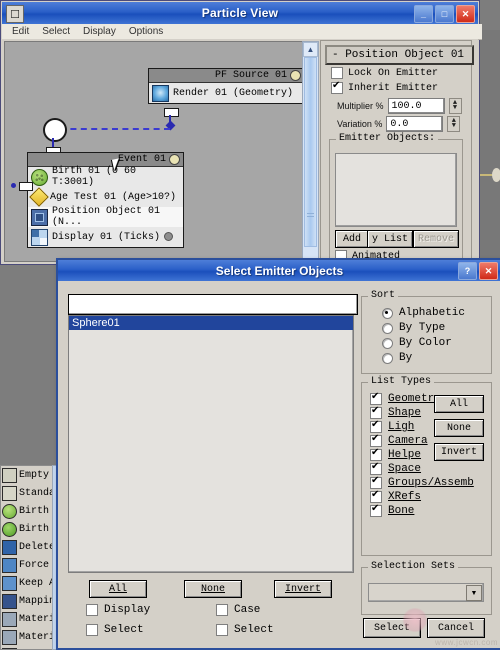 The width and height of the screenshot is (500, 650). Describe the element at coordinates (422, 497) in the screenshot. I see `checkbox-xrefs: XRefs` at that location.